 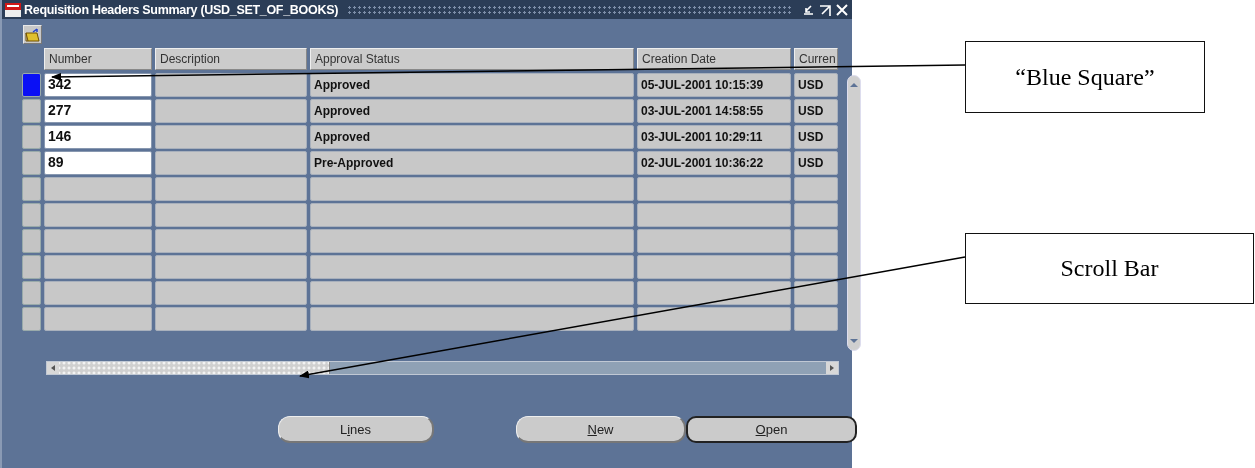 What do you see at coordinates (181, 9) in the screenshot?
I see `window-title: Requisition Headers Summary (USD_SET_OF_BOOKS)` at bounding box center [181, 9].